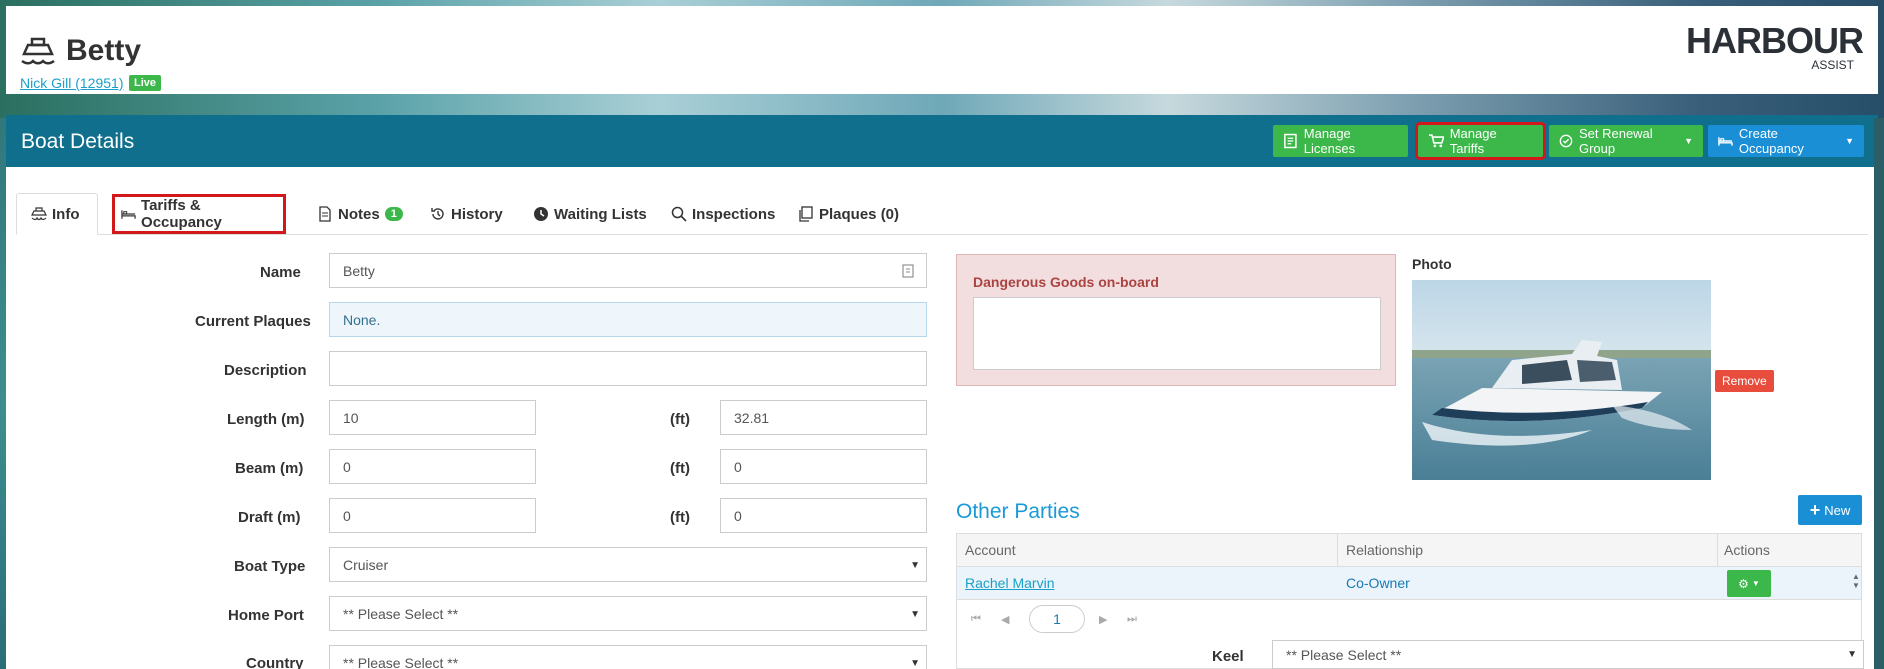 The height and width of the screenshot is (669, 1884). I want to click on country-value: ** Please Select **, so click(401, 661).